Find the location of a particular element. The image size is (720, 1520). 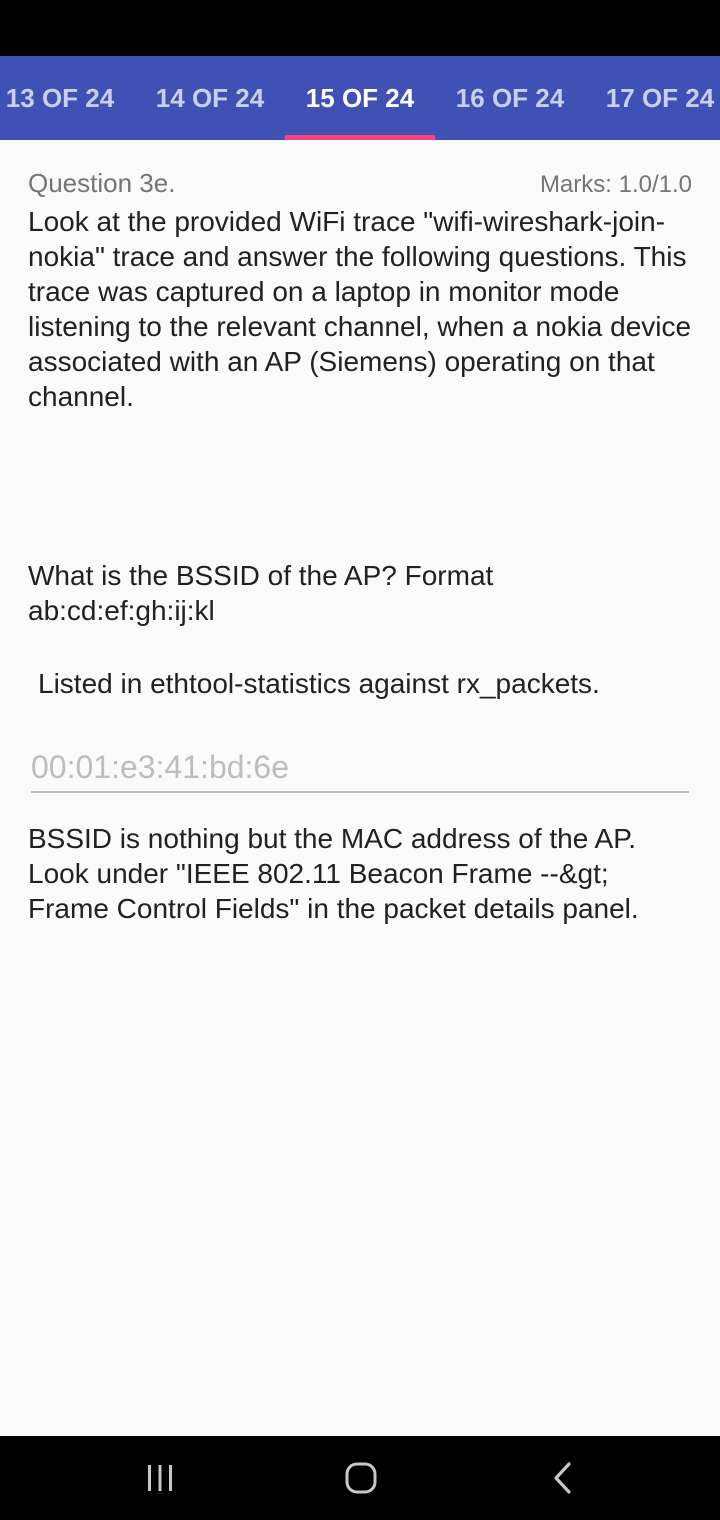

system-navigation-bar is located at coordinates (360, 1478).